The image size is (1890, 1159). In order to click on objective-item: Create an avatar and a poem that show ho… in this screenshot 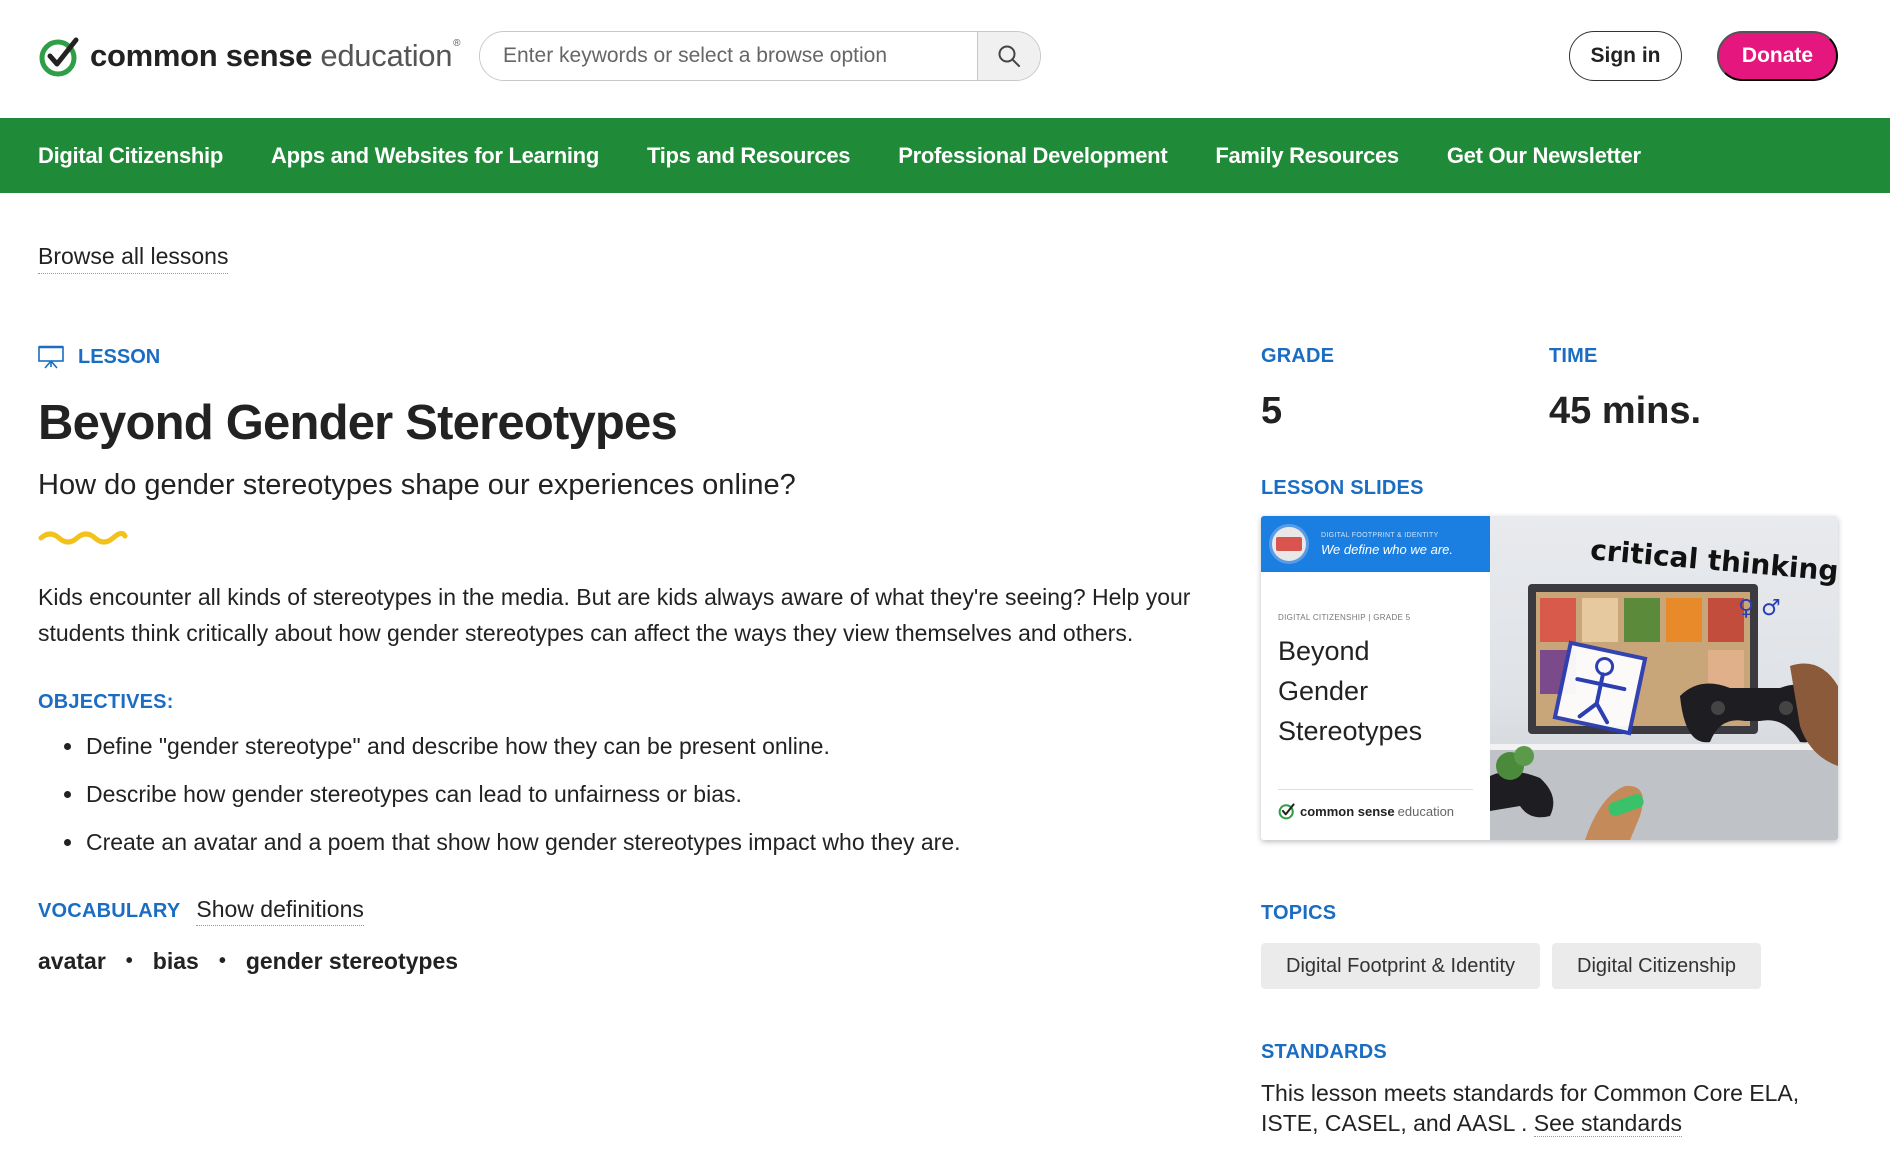, I will do `click(628, 854)`.